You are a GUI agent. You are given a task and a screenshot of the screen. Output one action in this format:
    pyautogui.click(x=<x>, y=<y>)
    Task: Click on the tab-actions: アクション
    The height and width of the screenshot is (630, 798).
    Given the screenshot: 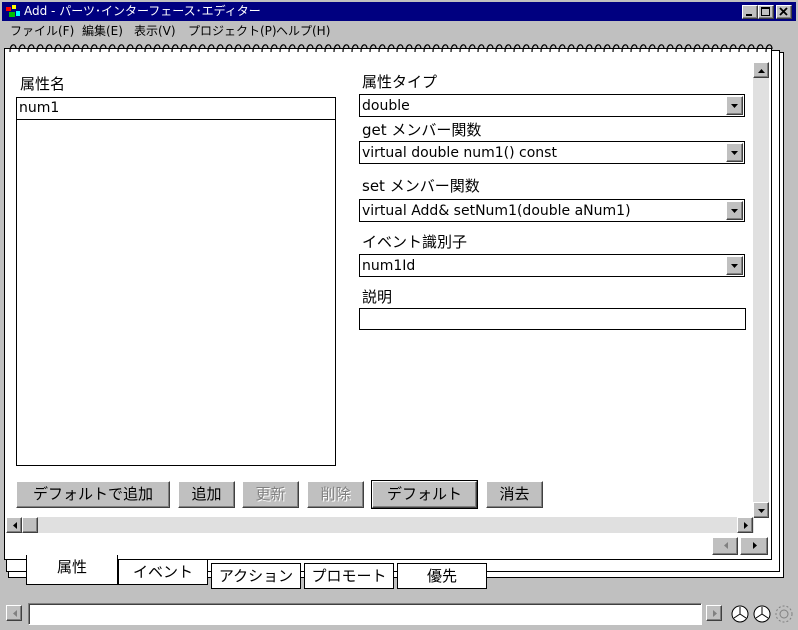 What is the action you would take?
    pyautogui.click(x=256, y=576)
    